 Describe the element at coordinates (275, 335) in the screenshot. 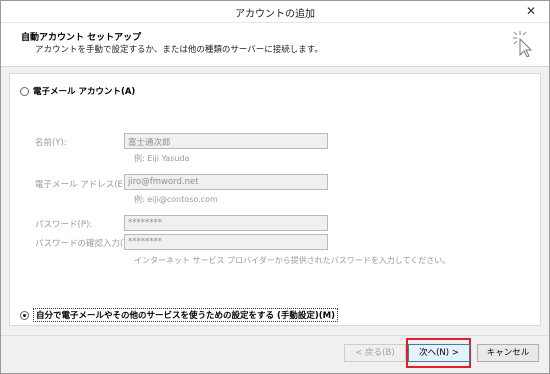

I see `footer-divider` at that location.